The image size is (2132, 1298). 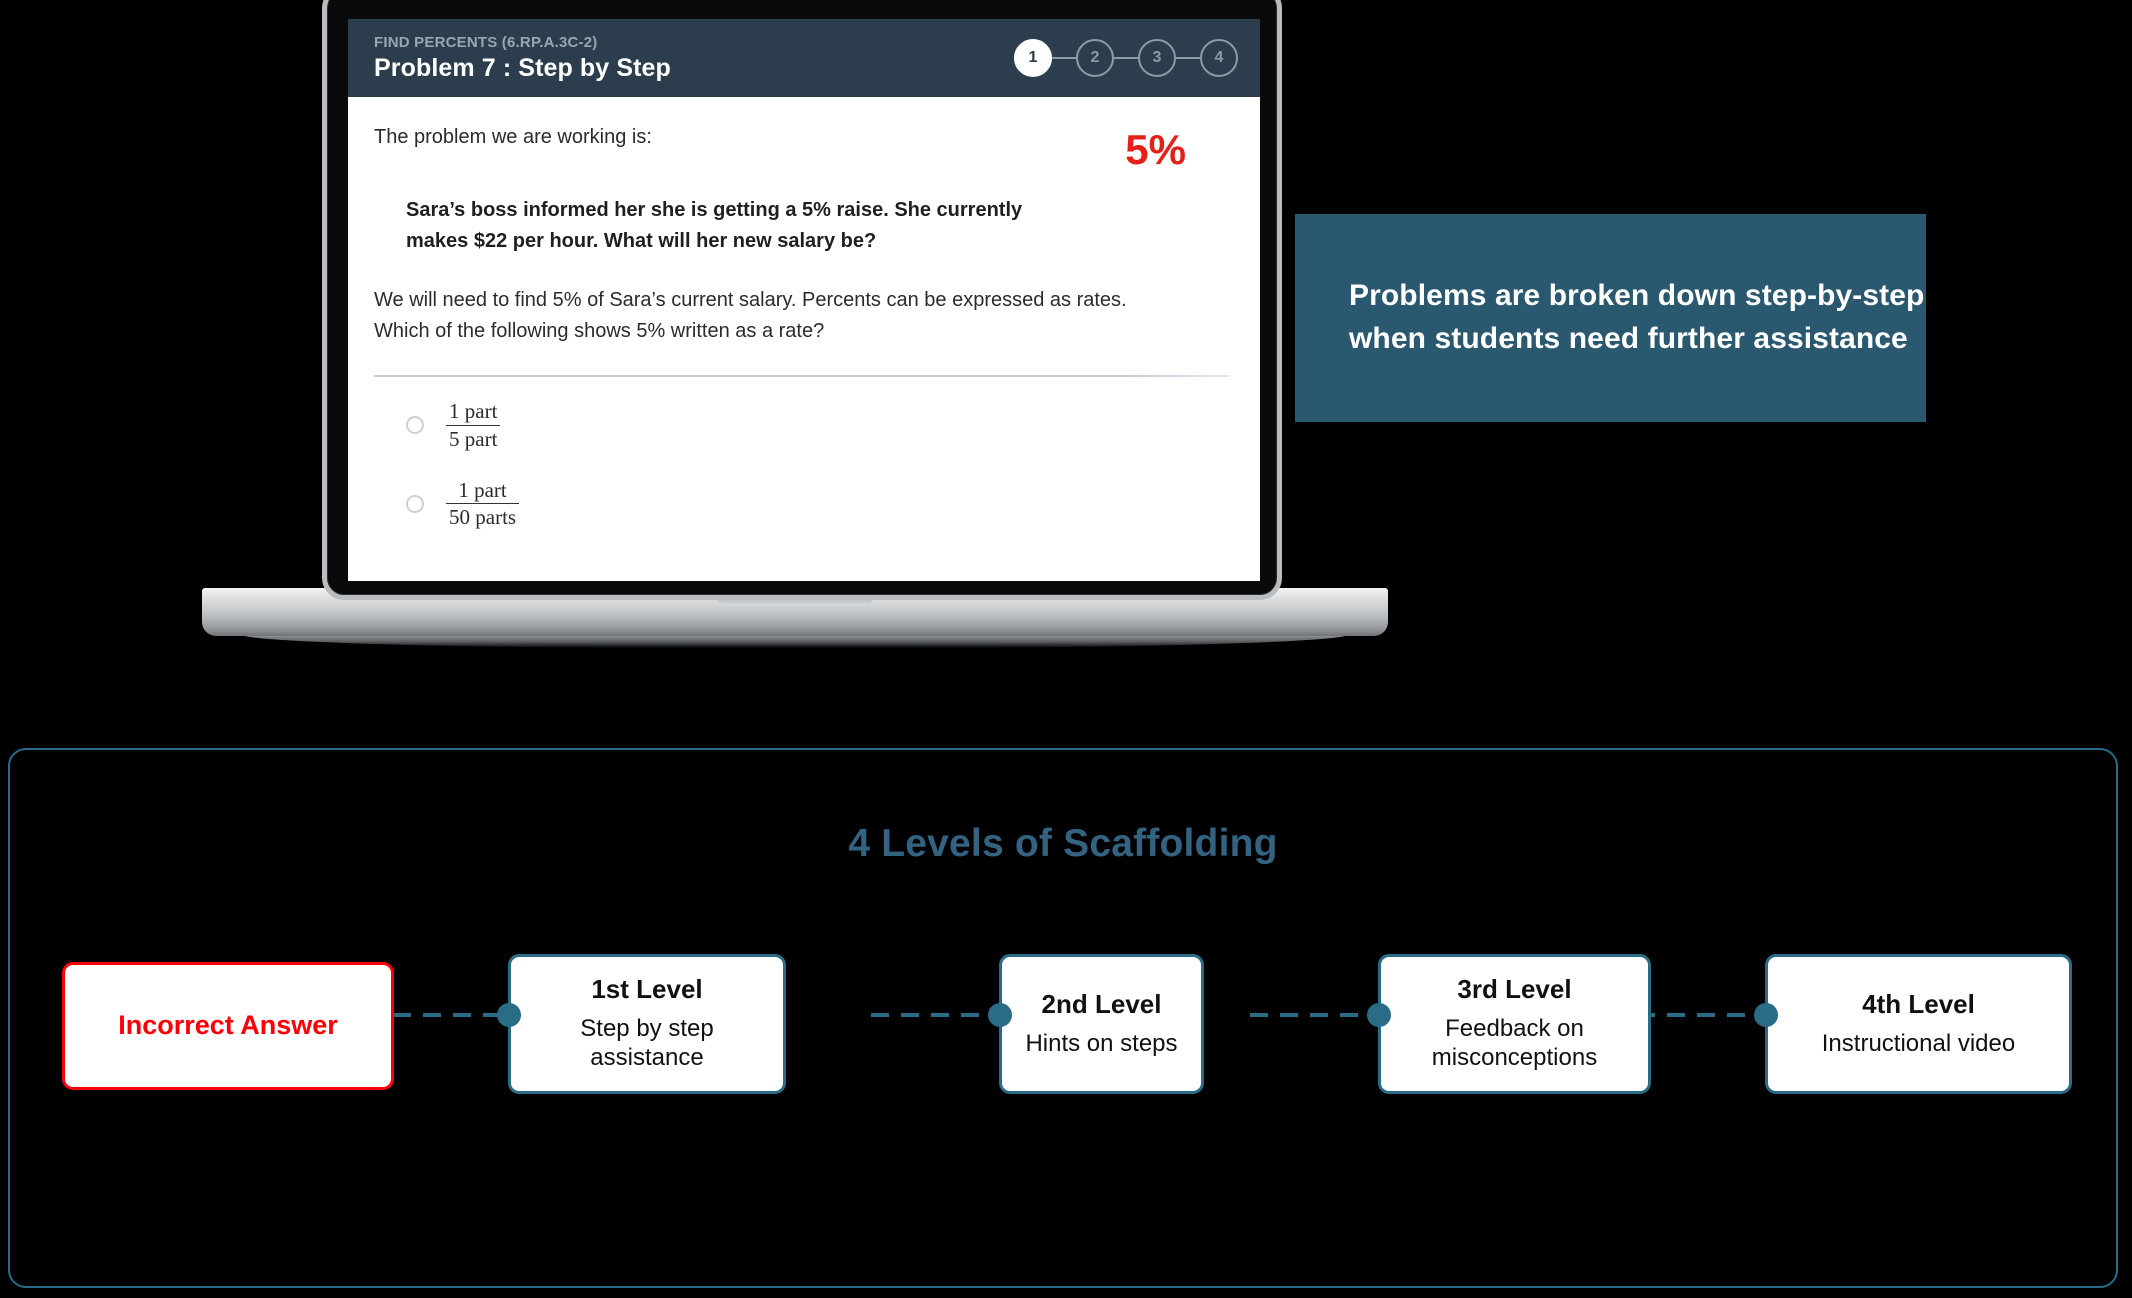 I want to click on flow-node-title: 4th Level, so click(x=1918, y=1003).